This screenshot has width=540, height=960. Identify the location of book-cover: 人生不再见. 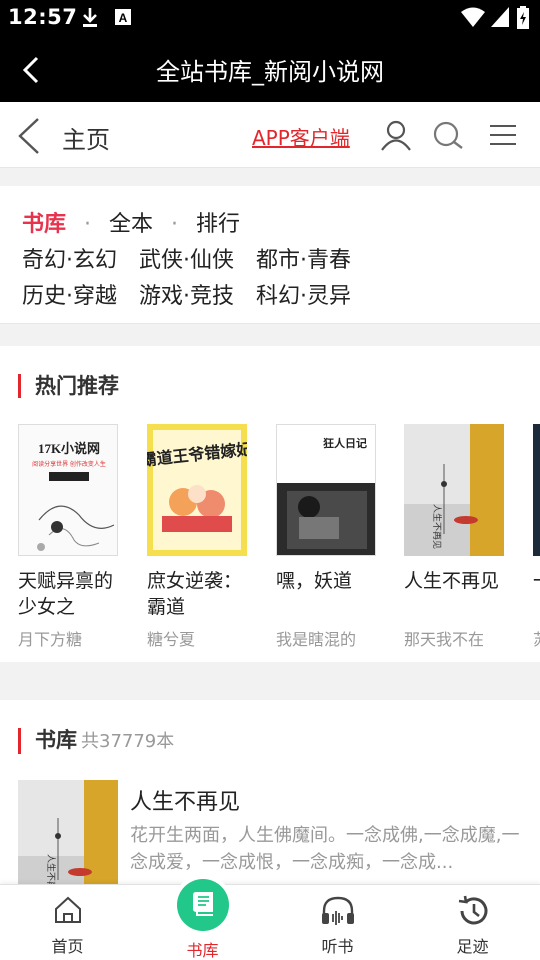
(454, 490).